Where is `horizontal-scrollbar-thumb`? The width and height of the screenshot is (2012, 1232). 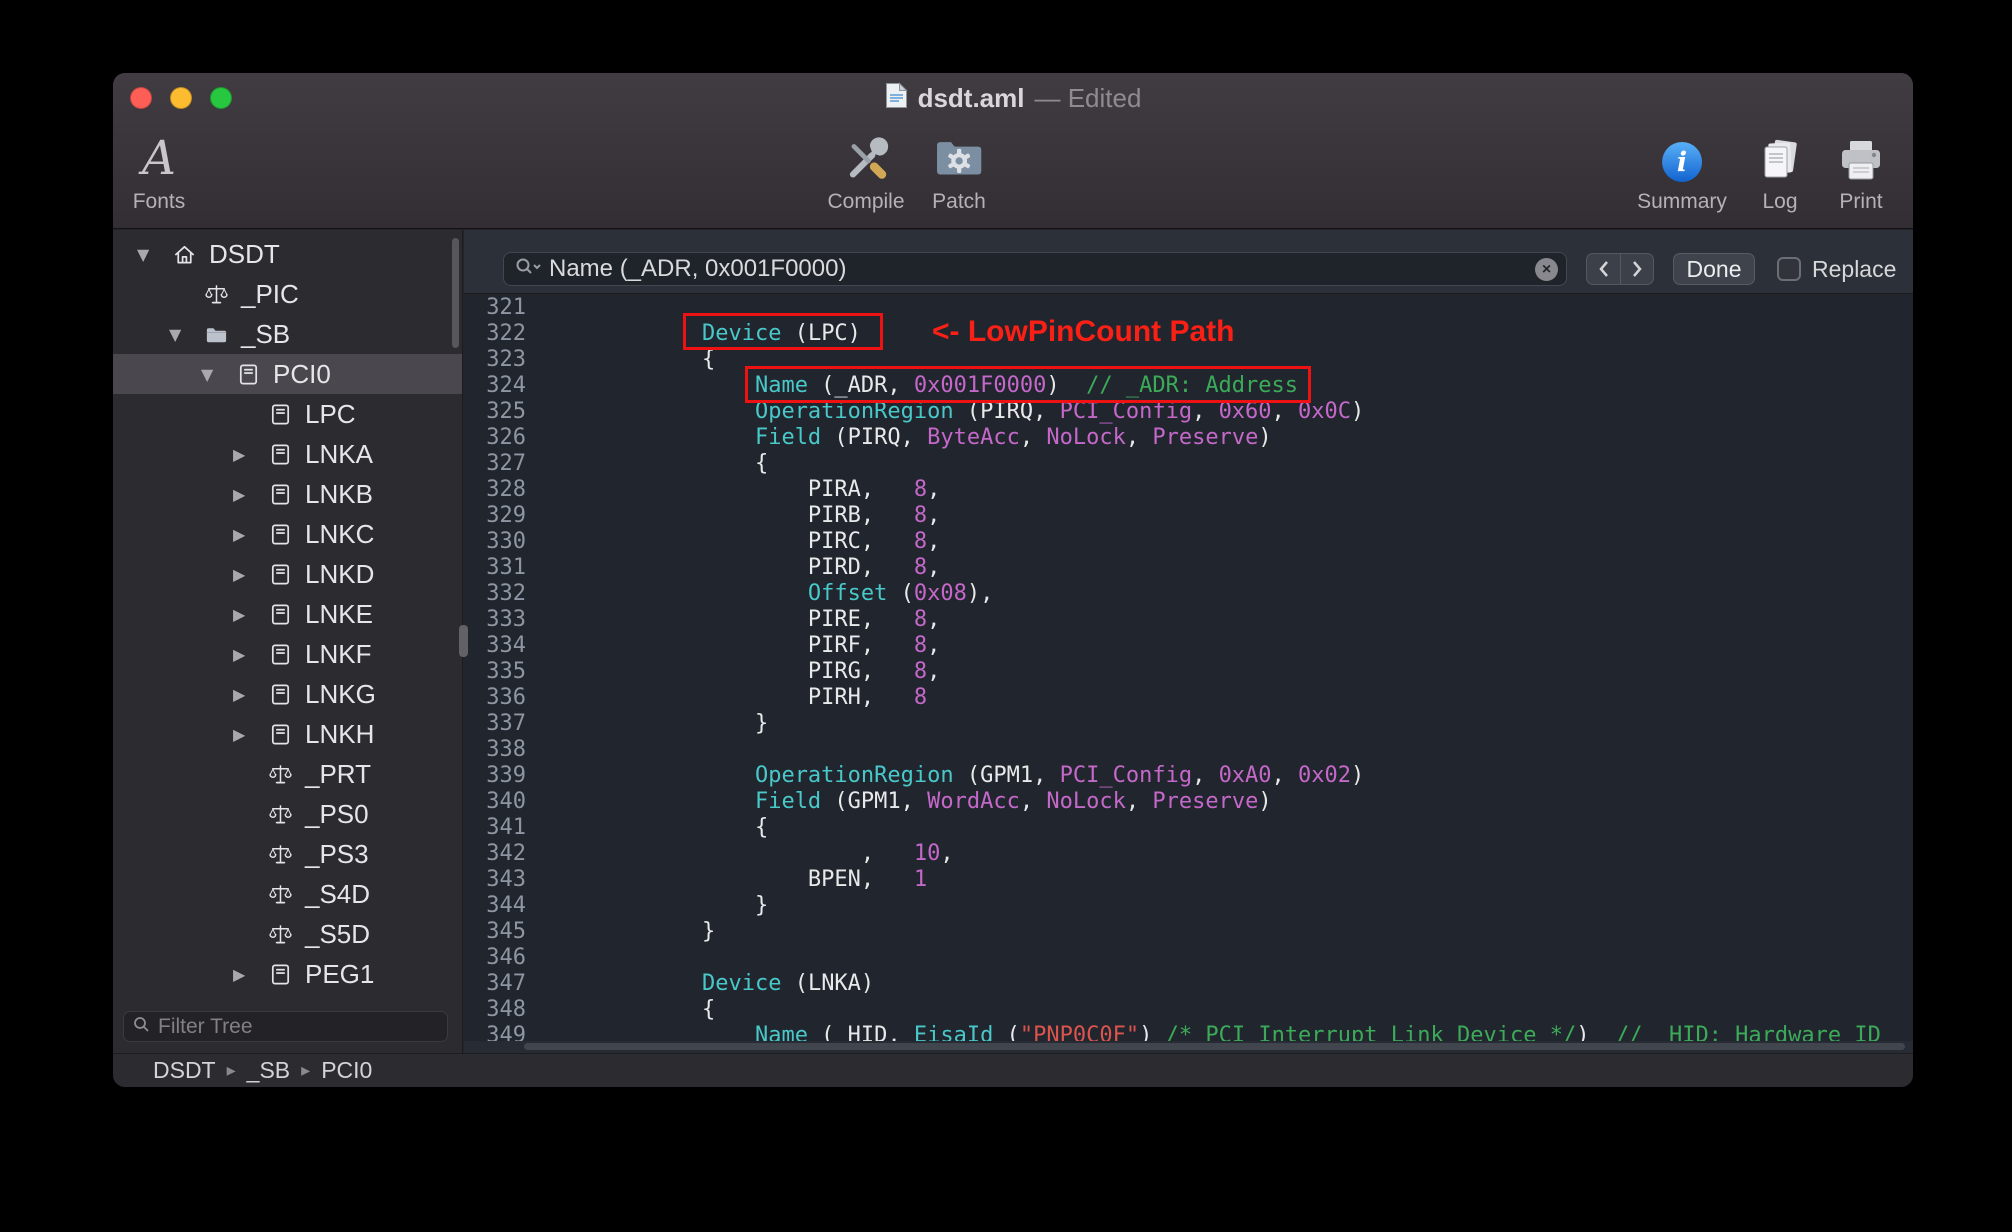 horizontal-scrollbar-thumb is located at coordinates (1214, 1046).